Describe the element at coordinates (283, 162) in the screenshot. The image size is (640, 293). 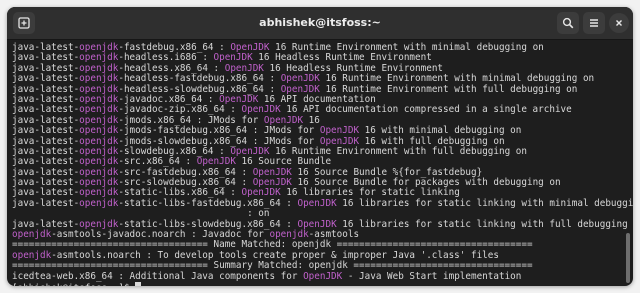
I see `line-text: 16 Source Bundle` at that location.